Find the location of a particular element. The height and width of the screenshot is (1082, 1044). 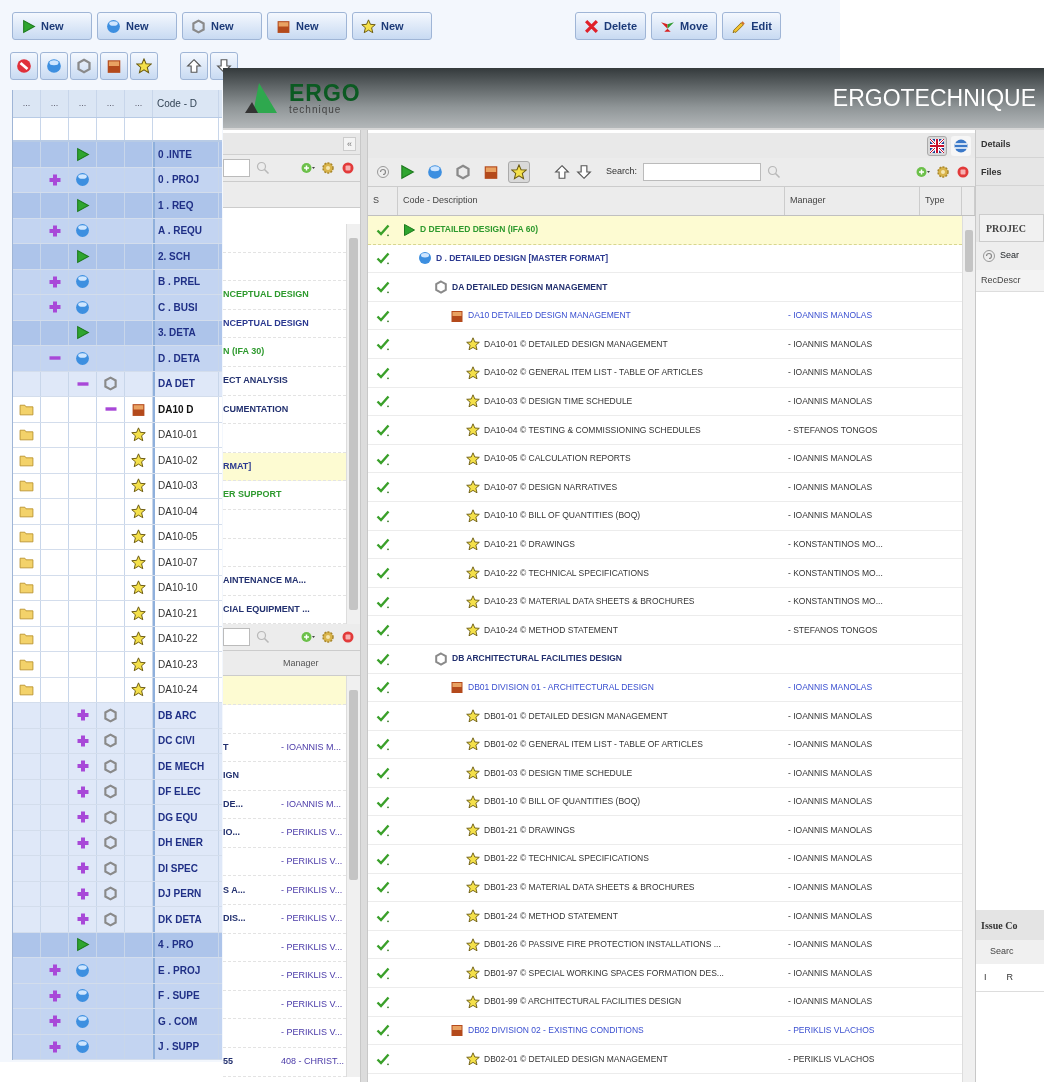

tree-row: DG EQU is located at coordinates (117, 818).